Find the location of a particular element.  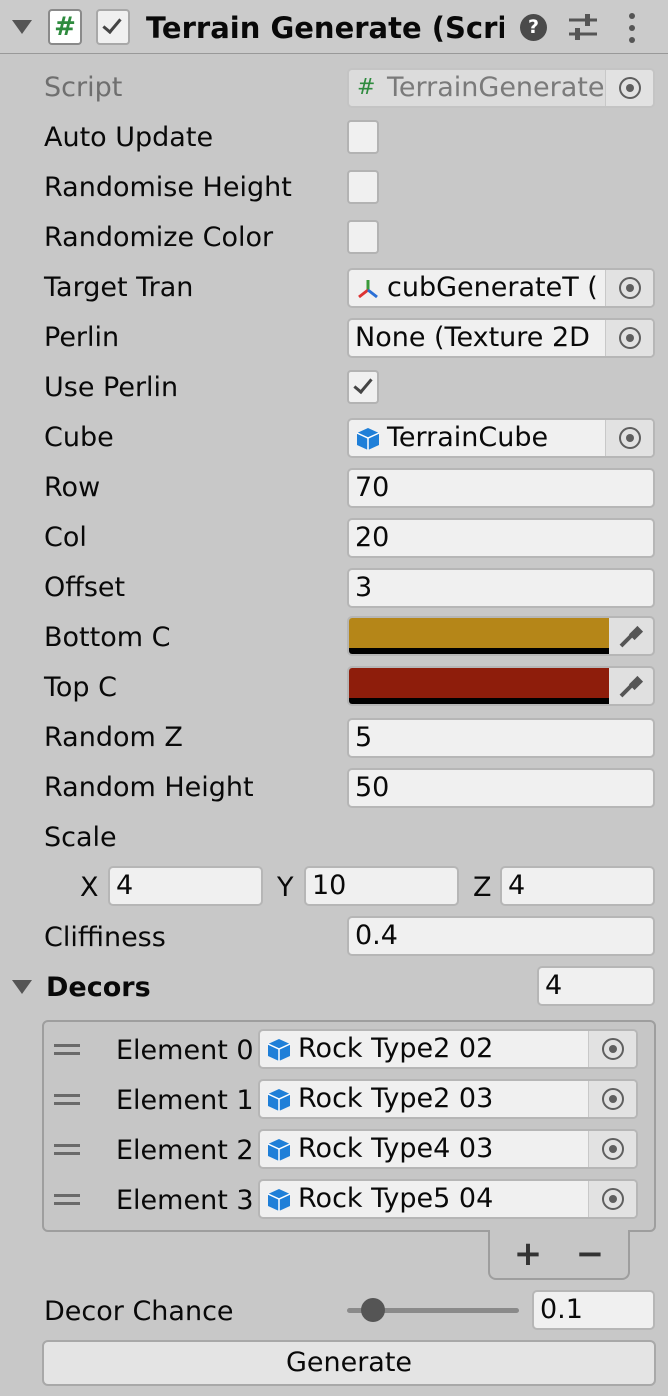

transform-icon is located at coordinates (368, 289).